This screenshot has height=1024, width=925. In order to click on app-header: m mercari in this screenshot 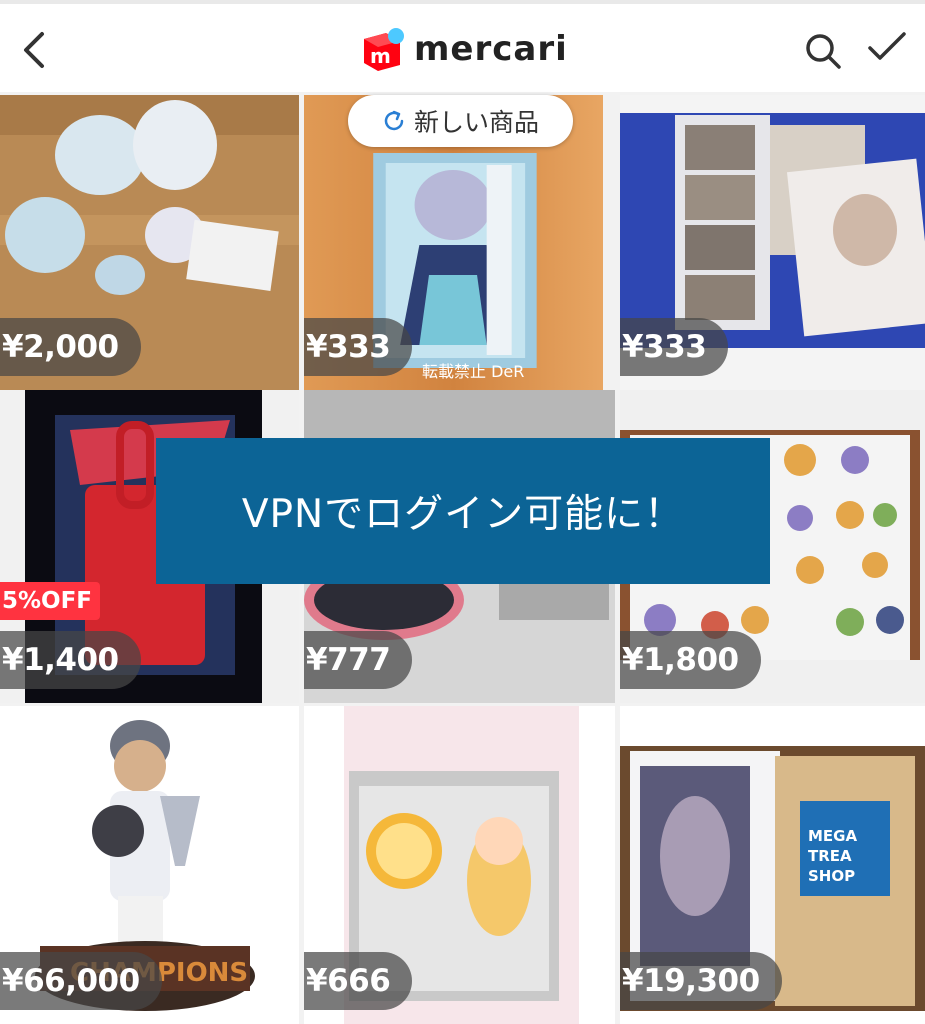, I will do `click(462, 46)`.